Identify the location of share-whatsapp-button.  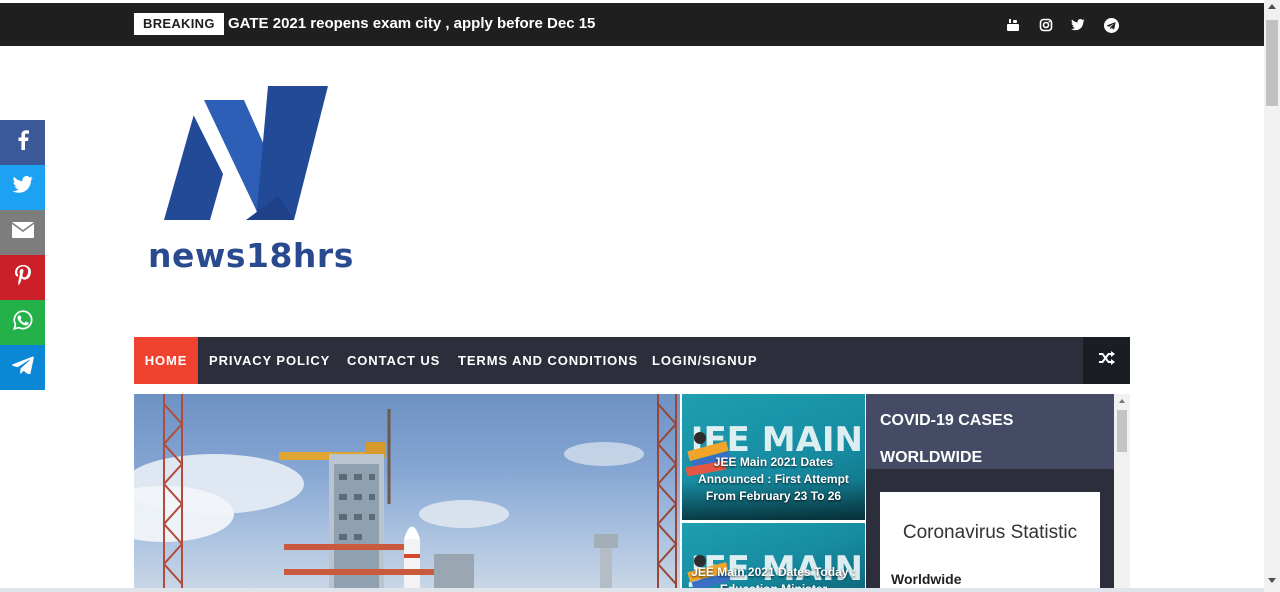
(22, 322).